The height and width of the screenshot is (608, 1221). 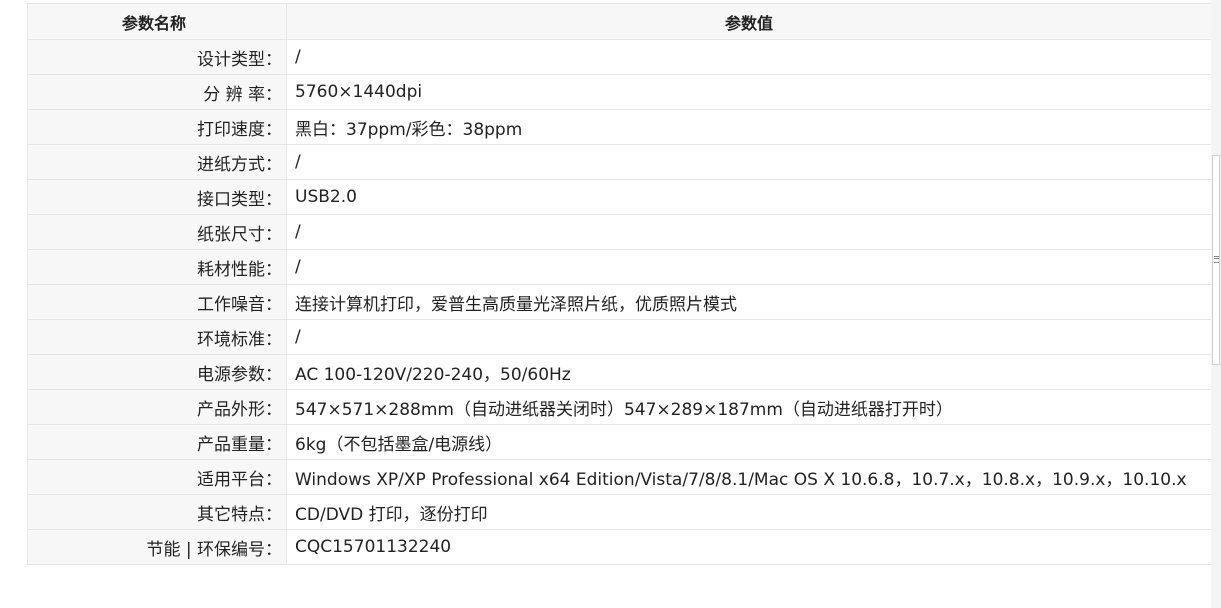 I want to click on vertical-scrollbar, so click(x=1216, y=304).